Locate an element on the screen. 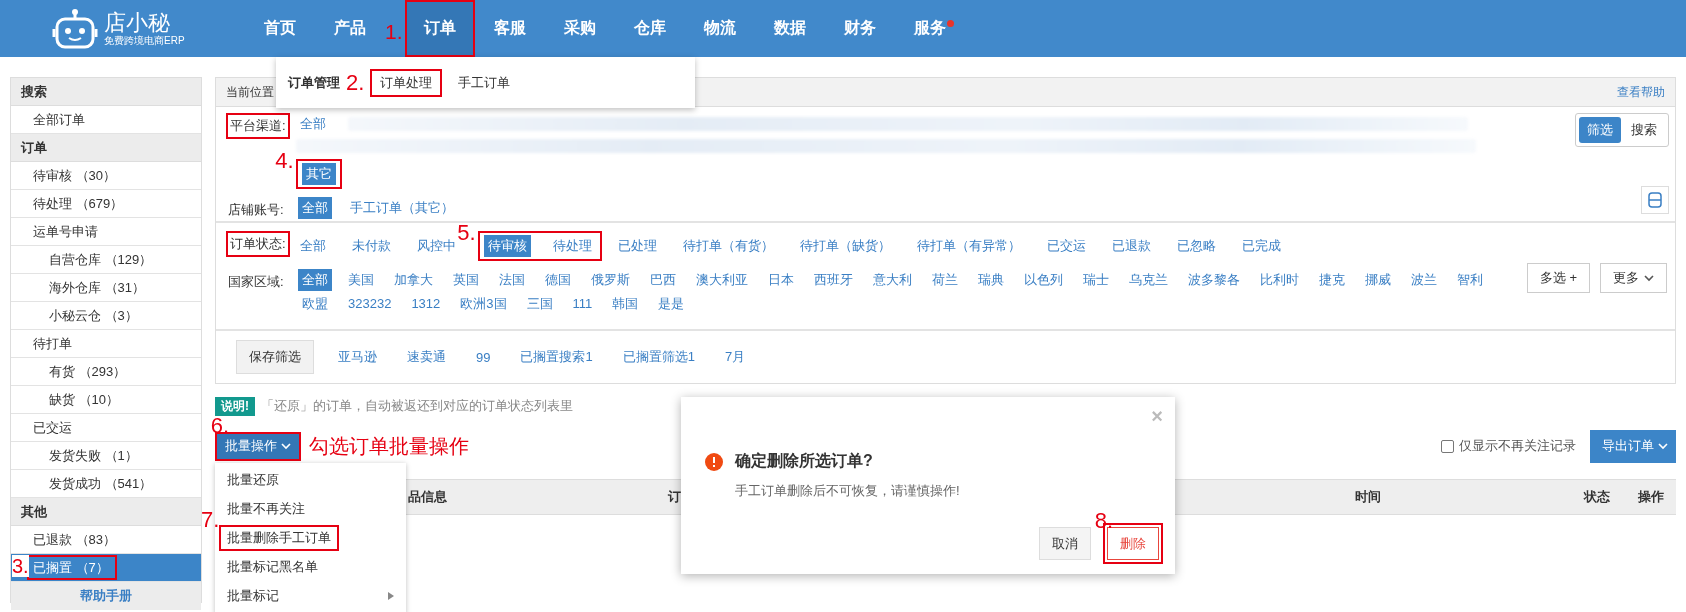 This screenshot has height=612, width=1686. filter-option: 三国 is located at coordinates (539, 304).